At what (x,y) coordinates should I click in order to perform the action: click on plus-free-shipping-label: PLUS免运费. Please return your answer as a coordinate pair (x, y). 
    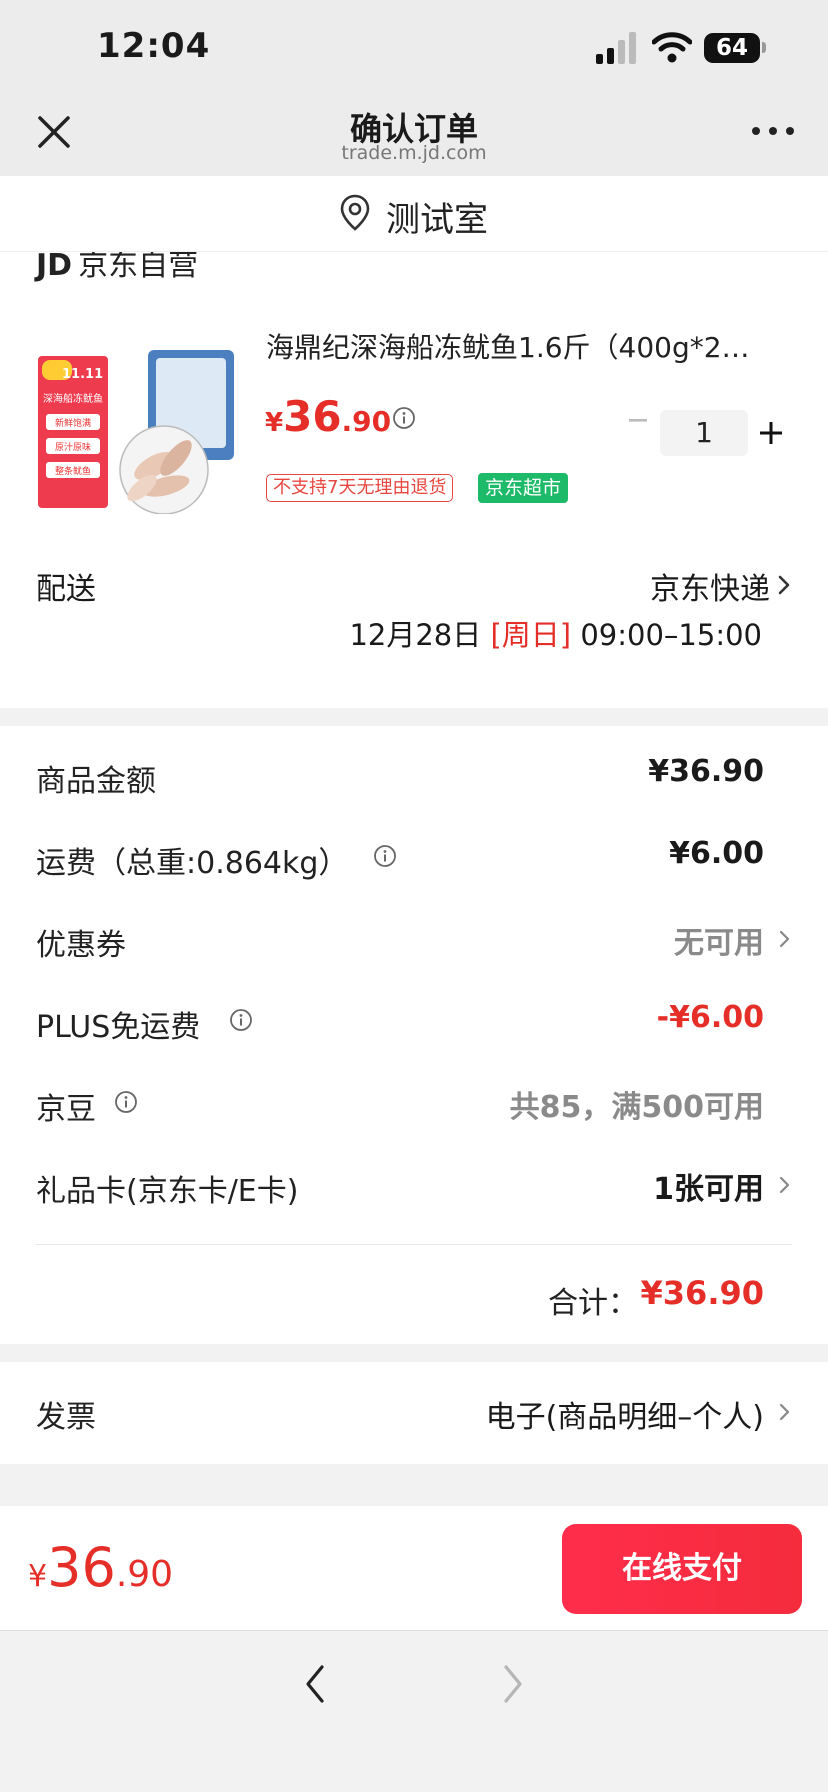
    Looking at the image, I should click on (118, 1027).